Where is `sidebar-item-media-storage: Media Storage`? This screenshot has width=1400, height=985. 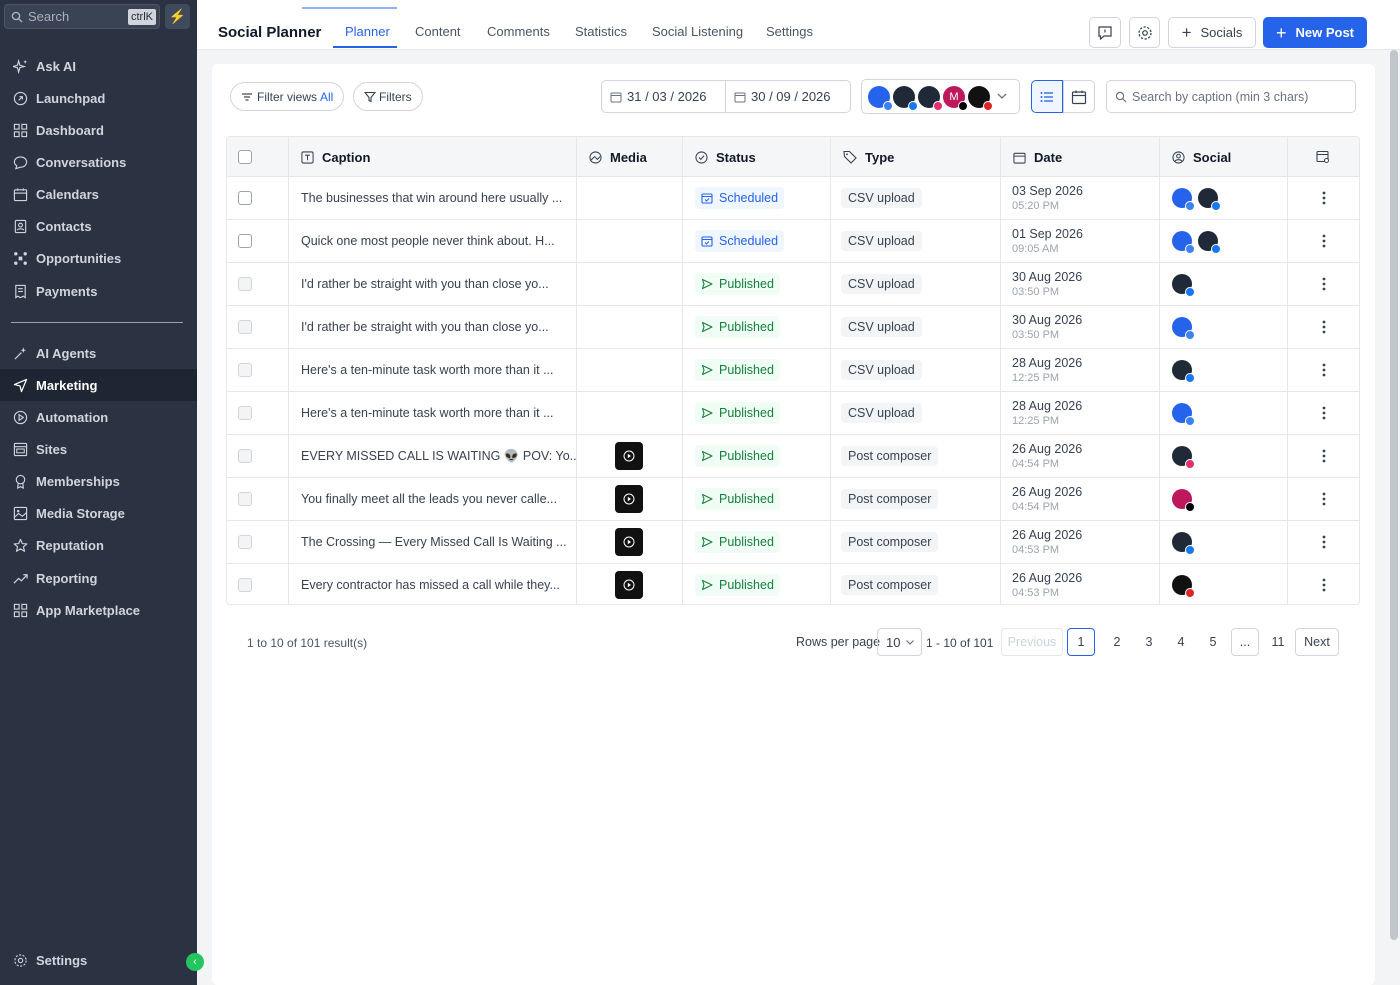
sidebar-item-media-storage: Media Storage is located at coordinates (98, 513).